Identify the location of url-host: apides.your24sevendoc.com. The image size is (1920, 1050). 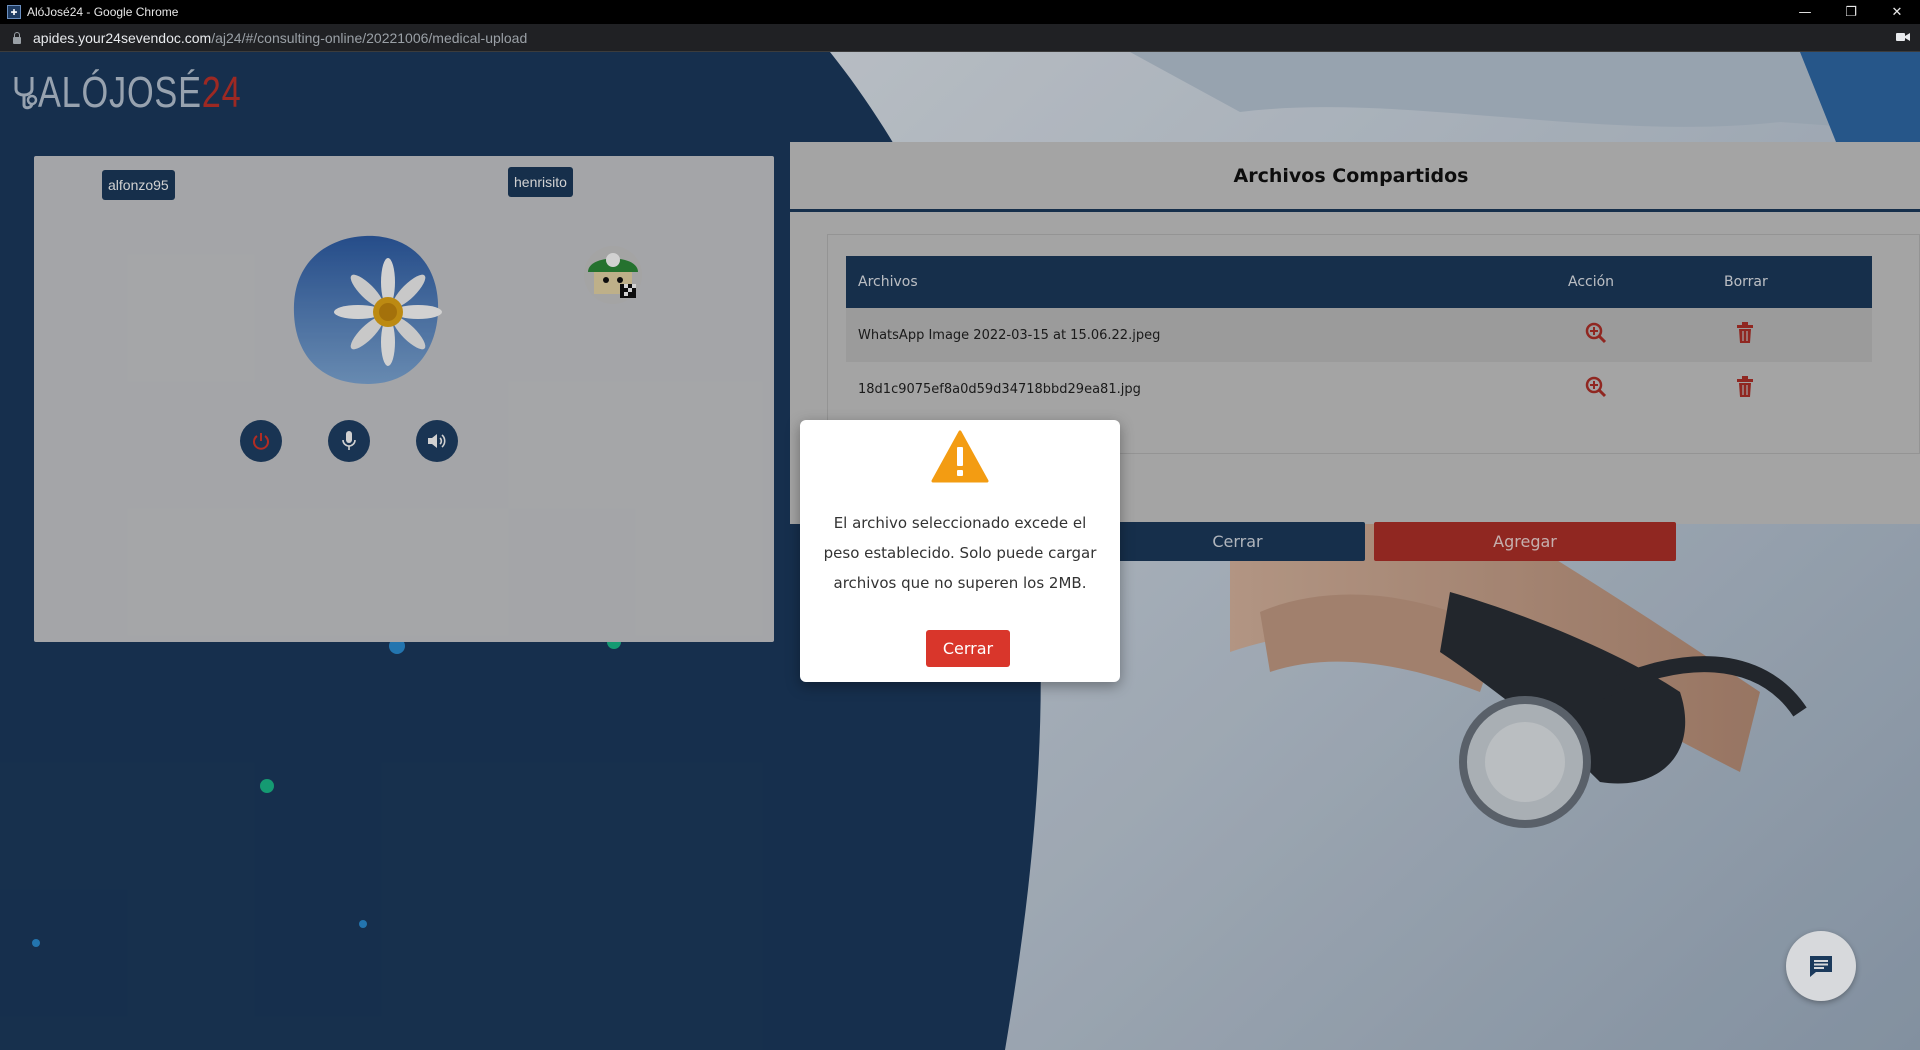
(122, 37).